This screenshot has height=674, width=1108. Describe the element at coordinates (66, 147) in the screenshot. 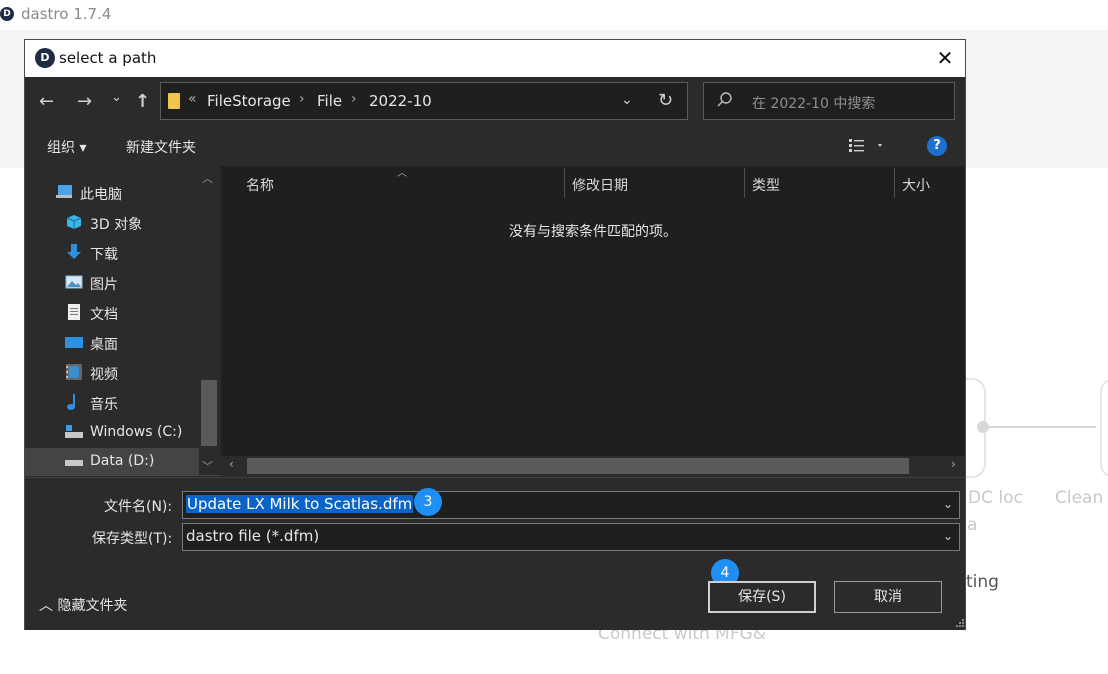

I see `organize-menu: 组织 ▾` at that location.